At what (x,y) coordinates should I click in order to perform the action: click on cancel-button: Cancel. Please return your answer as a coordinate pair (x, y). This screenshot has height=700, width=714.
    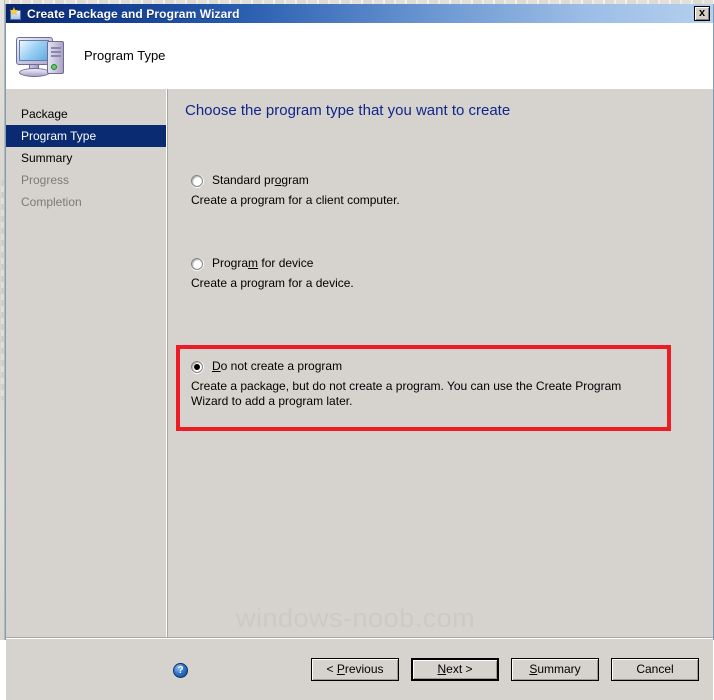
    Looking at the image, I should click on (655, 669).